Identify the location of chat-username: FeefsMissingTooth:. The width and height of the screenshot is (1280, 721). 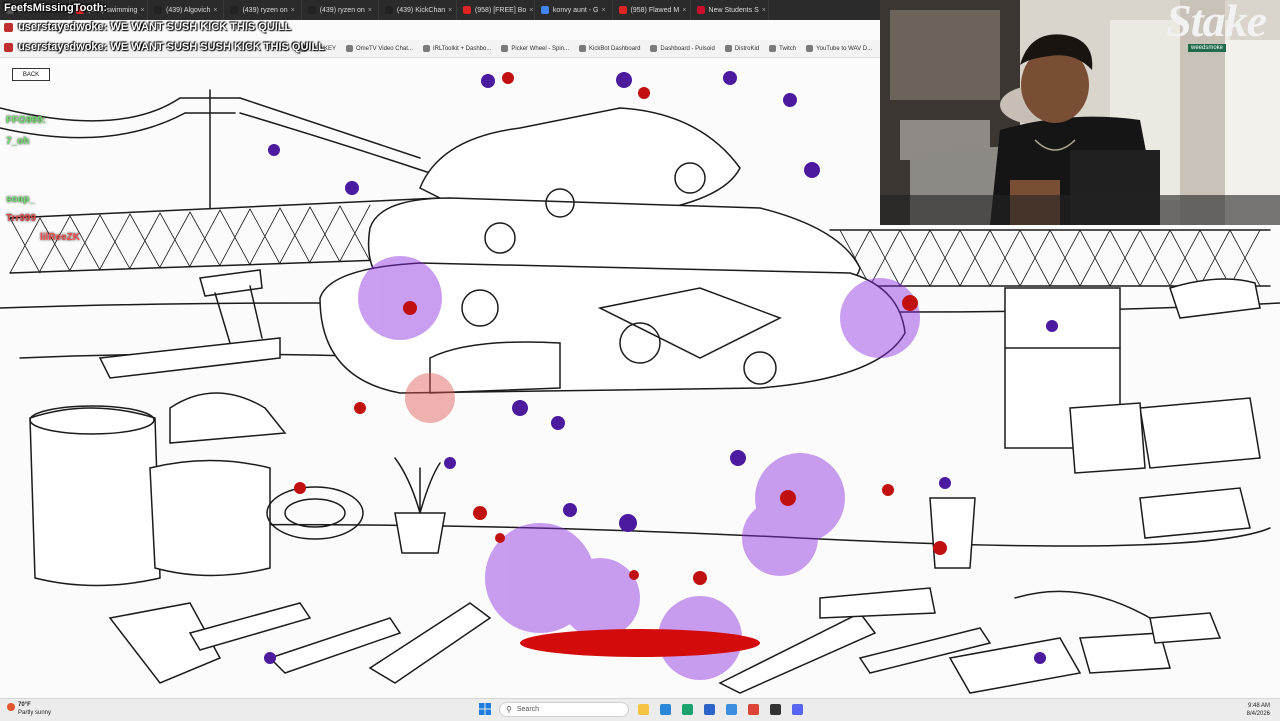
(56, 8).